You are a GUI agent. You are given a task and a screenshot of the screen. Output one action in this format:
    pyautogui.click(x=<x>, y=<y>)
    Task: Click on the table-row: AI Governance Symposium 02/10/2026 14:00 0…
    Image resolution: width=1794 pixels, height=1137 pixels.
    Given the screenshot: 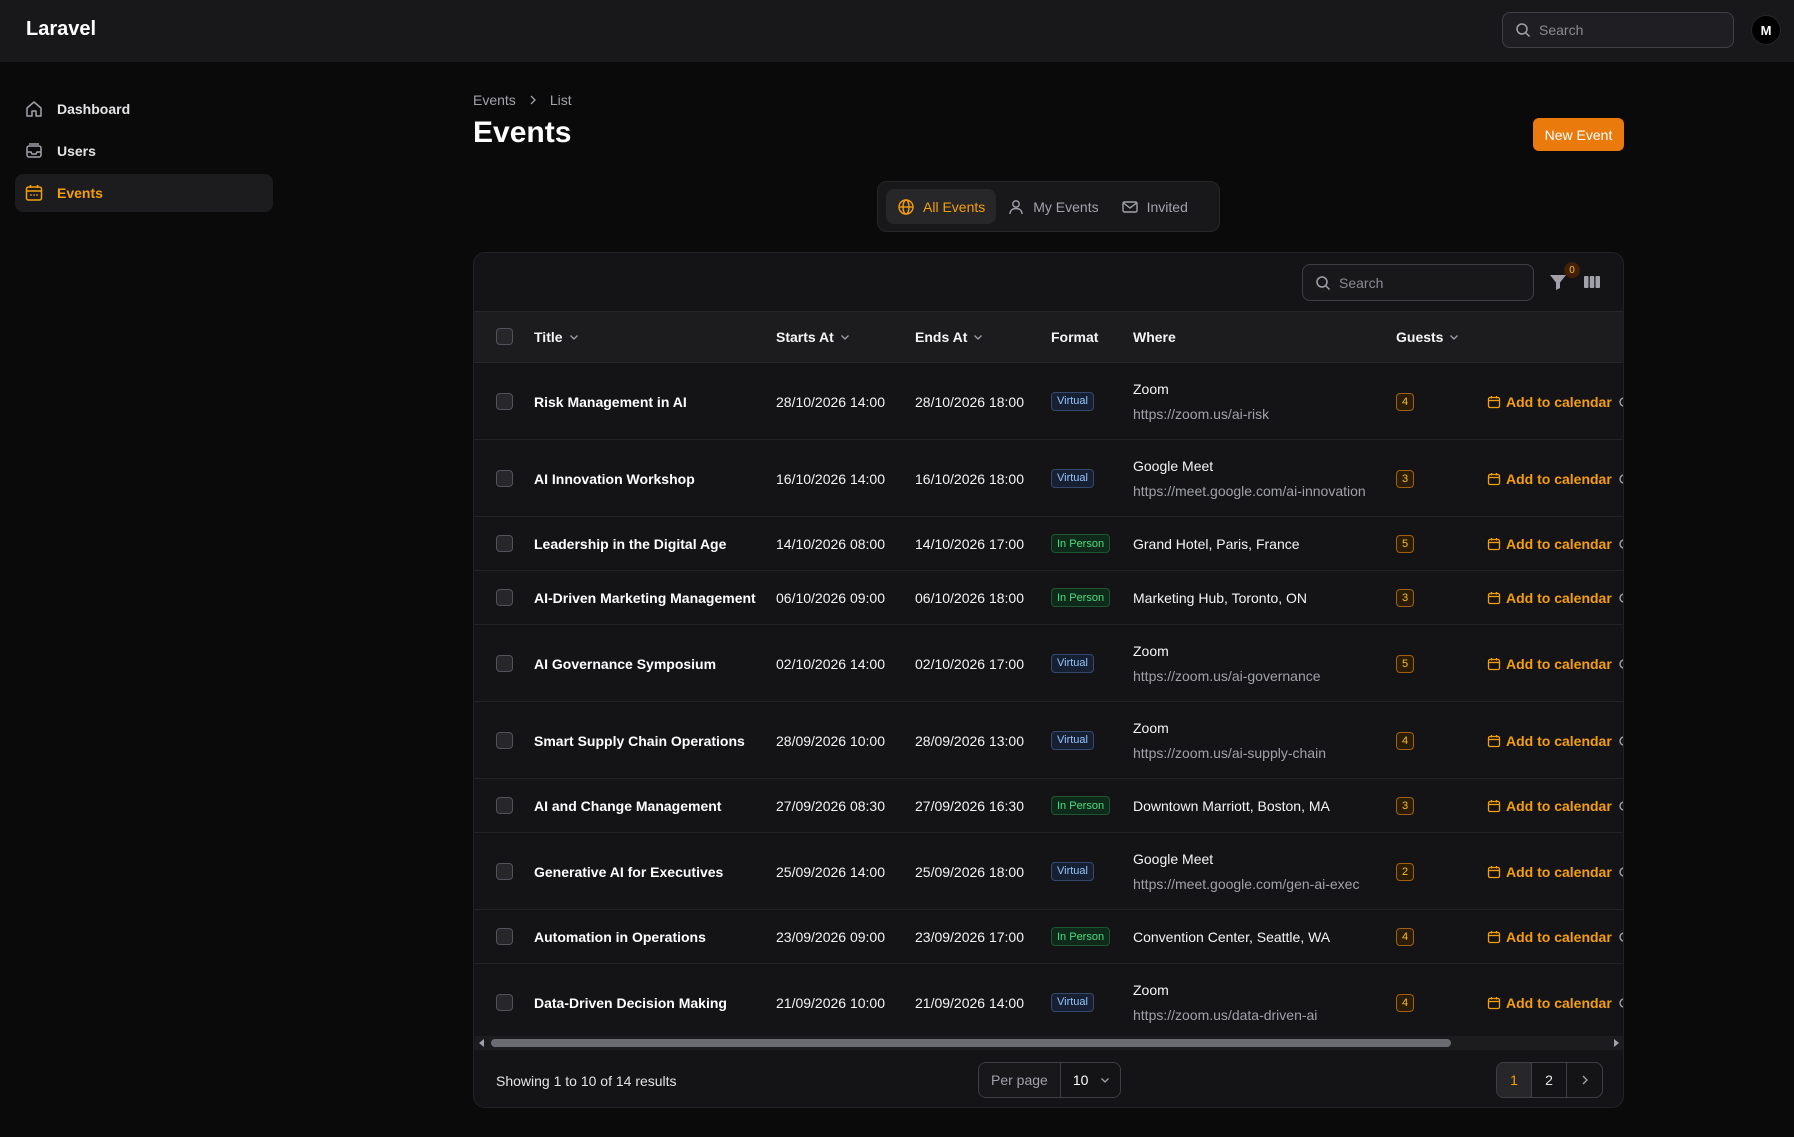 What is the action you would take?
    pyautogui.click(x=1049, y=663)
    